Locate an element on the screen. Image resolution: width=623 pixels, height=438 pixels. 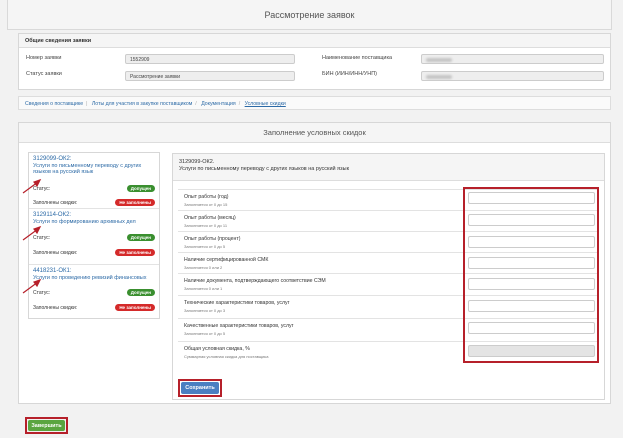
criterion-hint: Заполняется от 0 до 3 is located at coordinates (205, 310).